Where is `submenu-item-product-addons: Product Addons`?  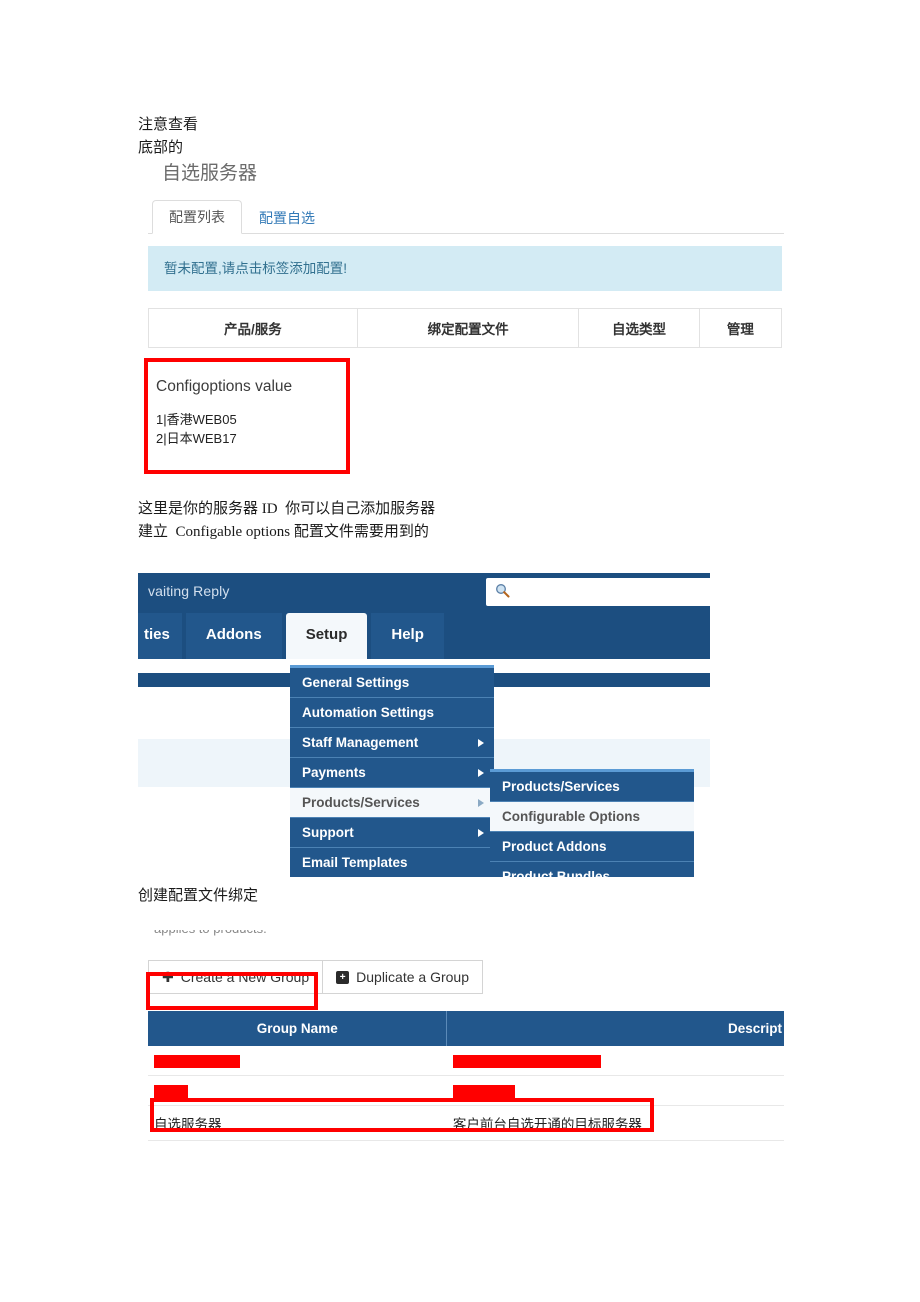 submenu-item-product-addons: Product Addons is located at coordinates (592, 847).